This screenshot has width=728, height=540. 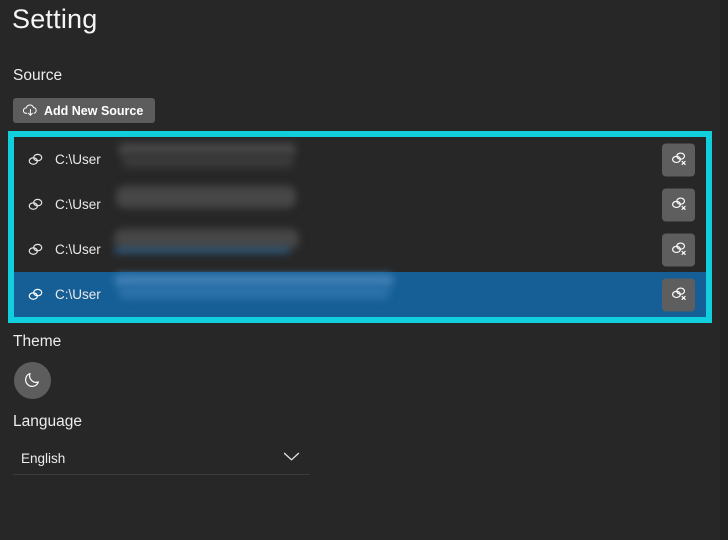 I want to click on theme-toggle-button, so click(x=32, y=380).